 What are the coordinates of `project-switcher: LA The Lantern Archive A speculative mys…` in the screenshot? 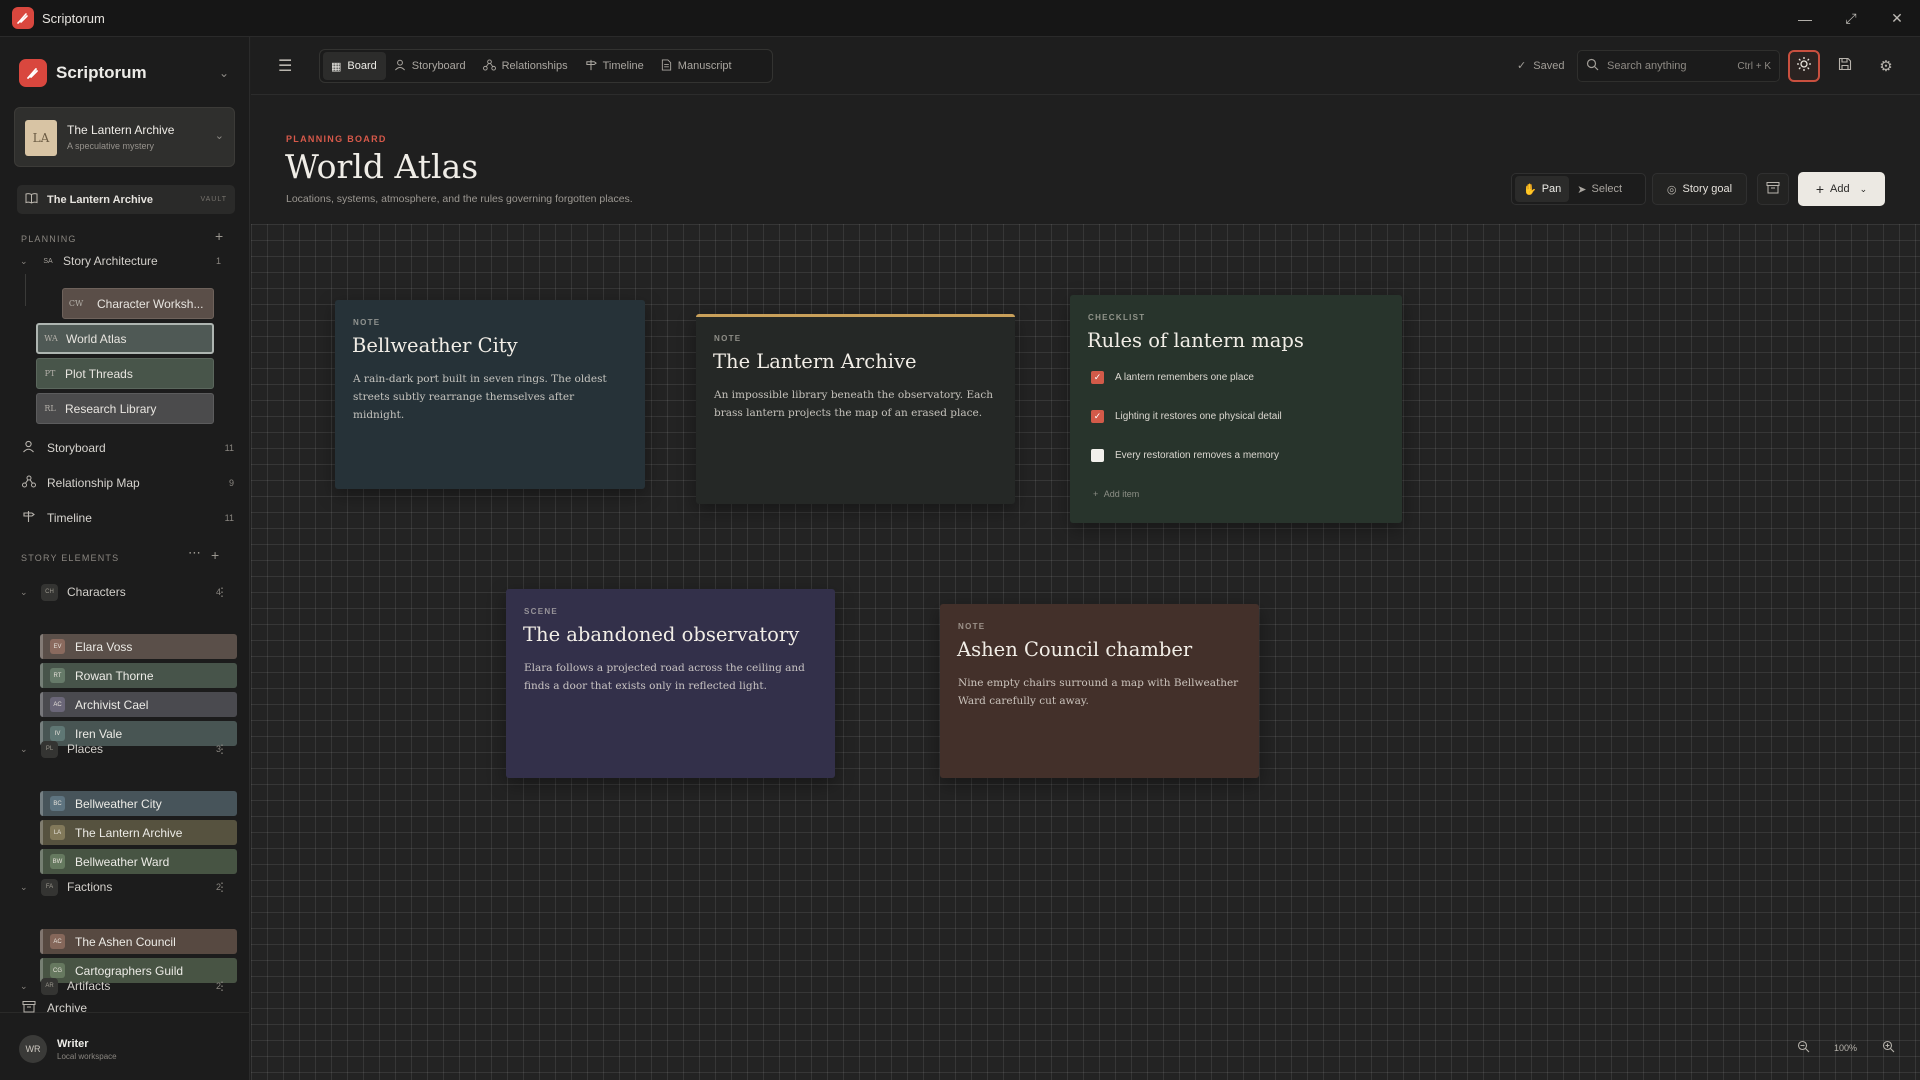 It's located at (124, 137).